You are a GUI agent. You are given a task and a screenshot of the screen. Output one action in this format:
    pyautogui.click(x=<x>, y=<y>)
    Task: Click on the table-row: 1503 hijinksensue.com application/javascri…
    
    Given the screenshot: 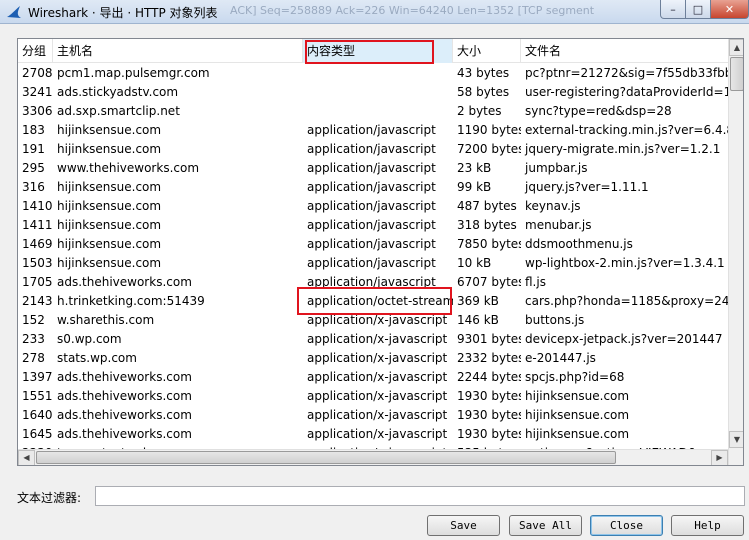 What is the action you would take?
    pyautogui.click(x=373, y=263)
    